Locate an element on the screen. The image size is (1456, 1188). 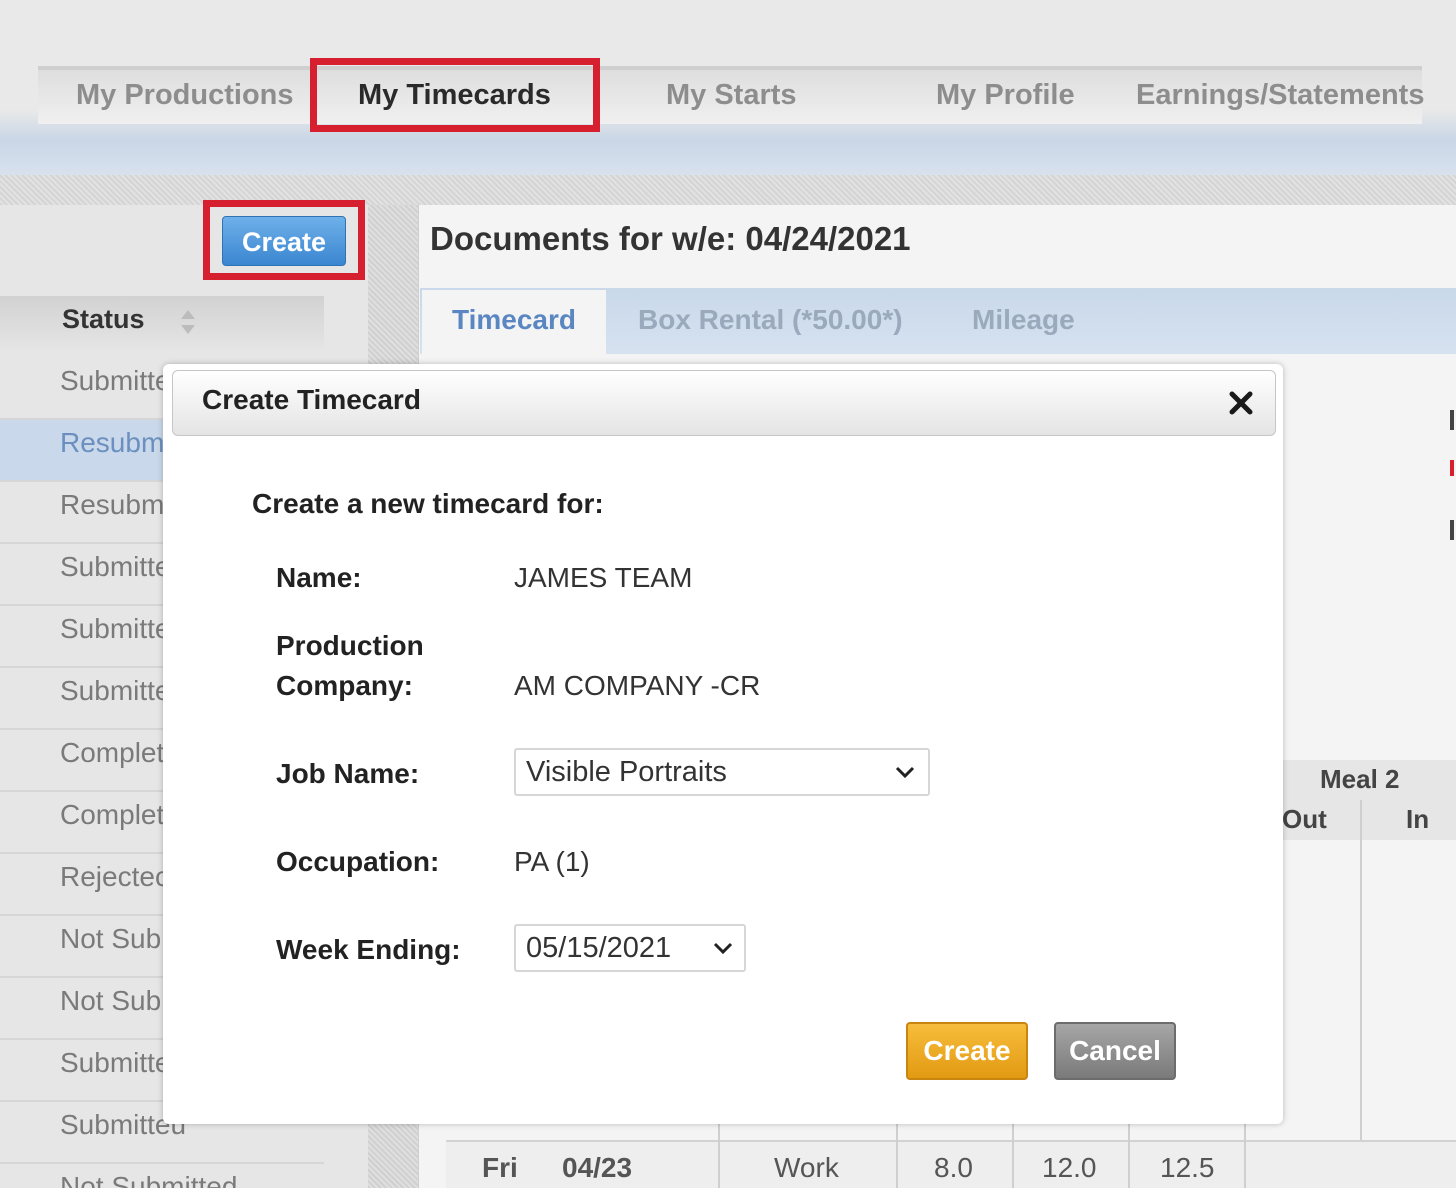
nav-tab-my-productions: My Productions is located at coordinates (185, 95).